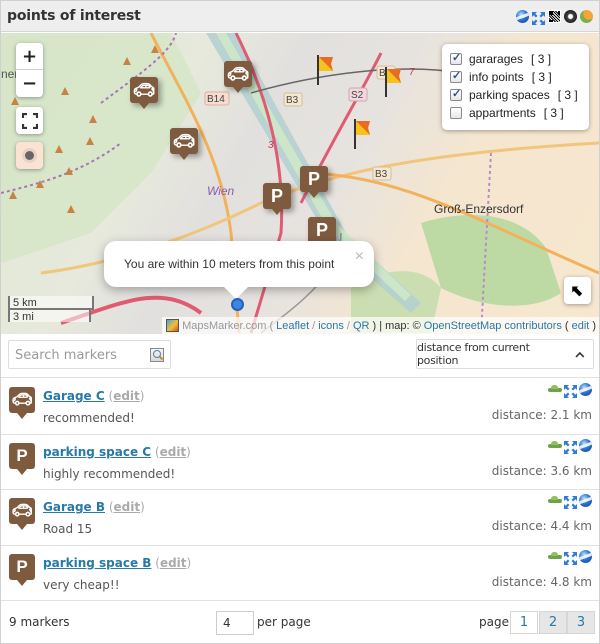  Describe the element at coordinates (581, 326) in the screenshot. I see `osm-edit-link: edit` at that location.